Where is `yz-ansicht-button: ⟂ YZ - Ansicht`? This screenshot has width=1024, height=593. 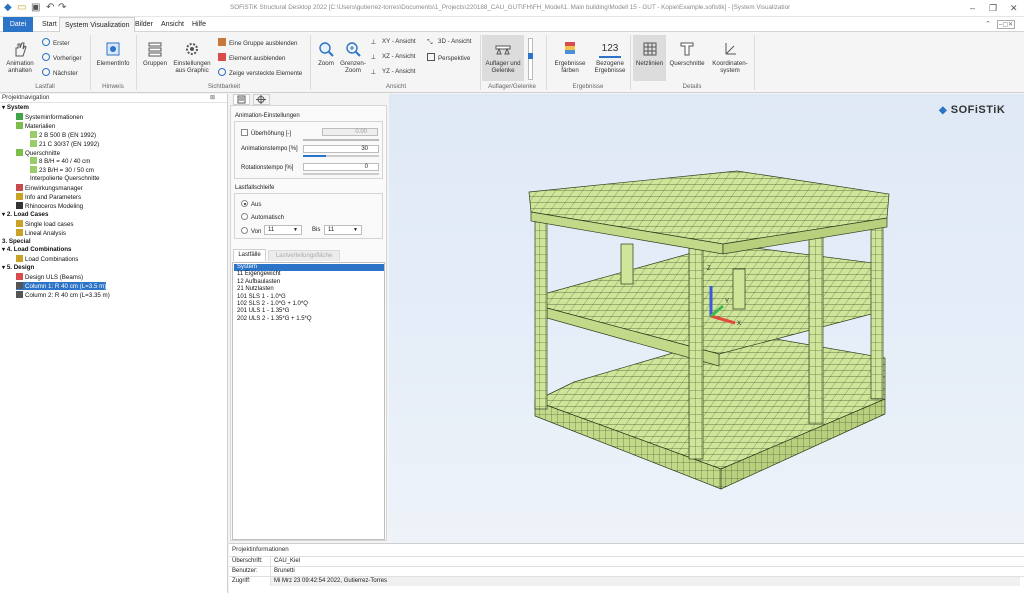 yz-ansicht-button: ⟂ YZ - Ansicht is located at coordinates (393, 72).